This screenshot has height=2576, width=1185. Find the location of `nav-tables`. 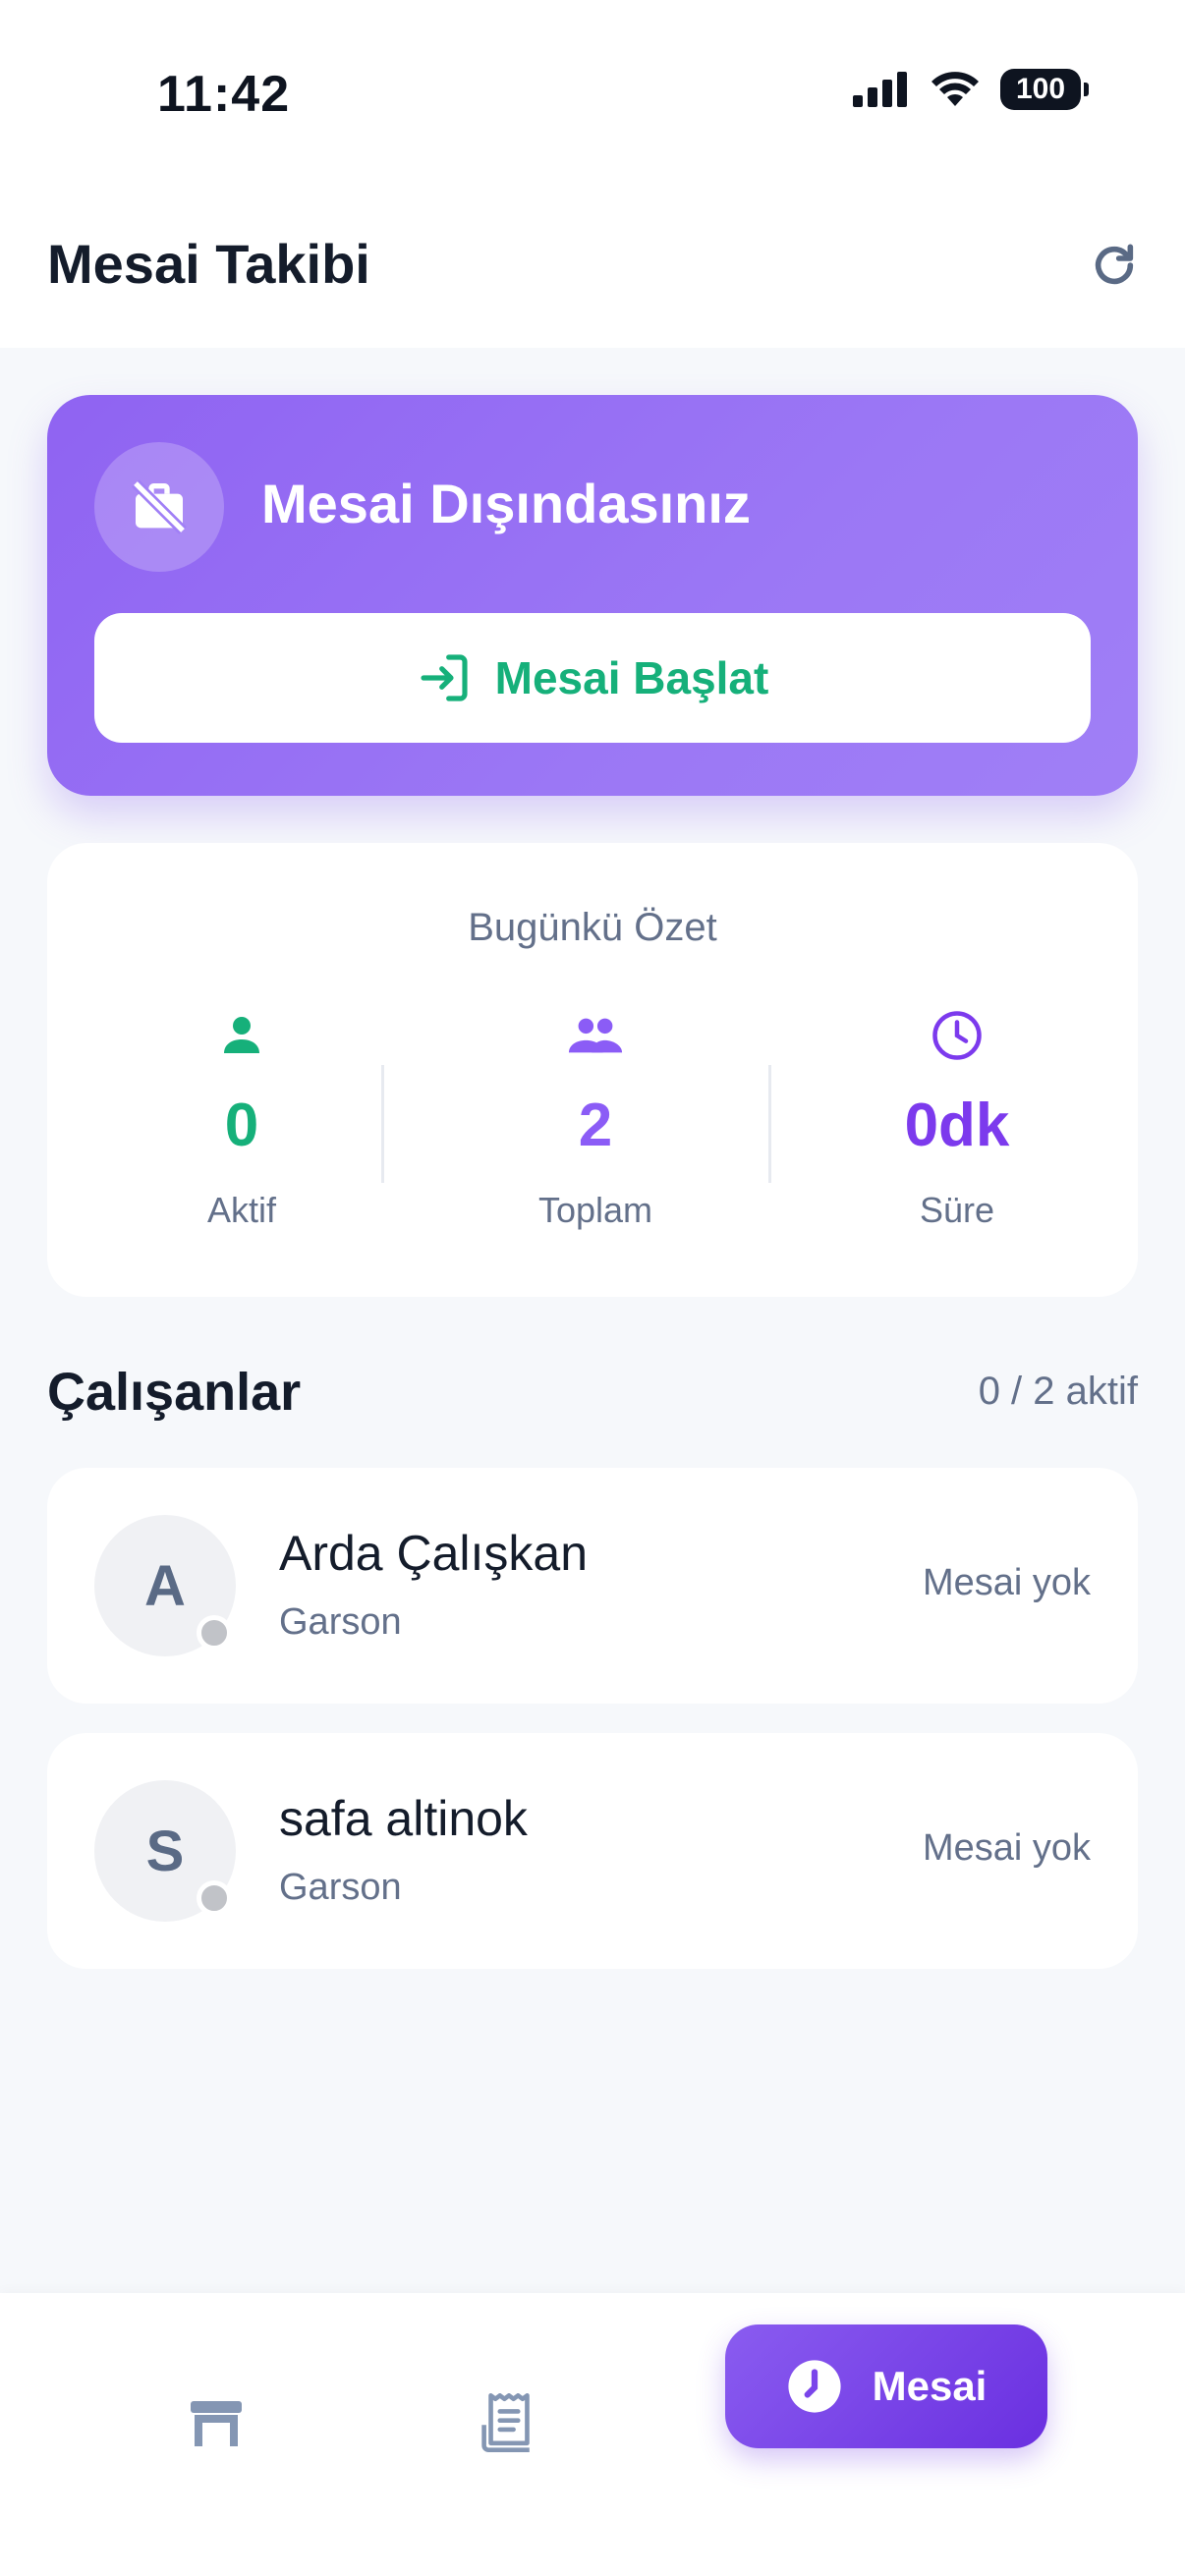

nav-tables is located at coordinates (216, 2423).